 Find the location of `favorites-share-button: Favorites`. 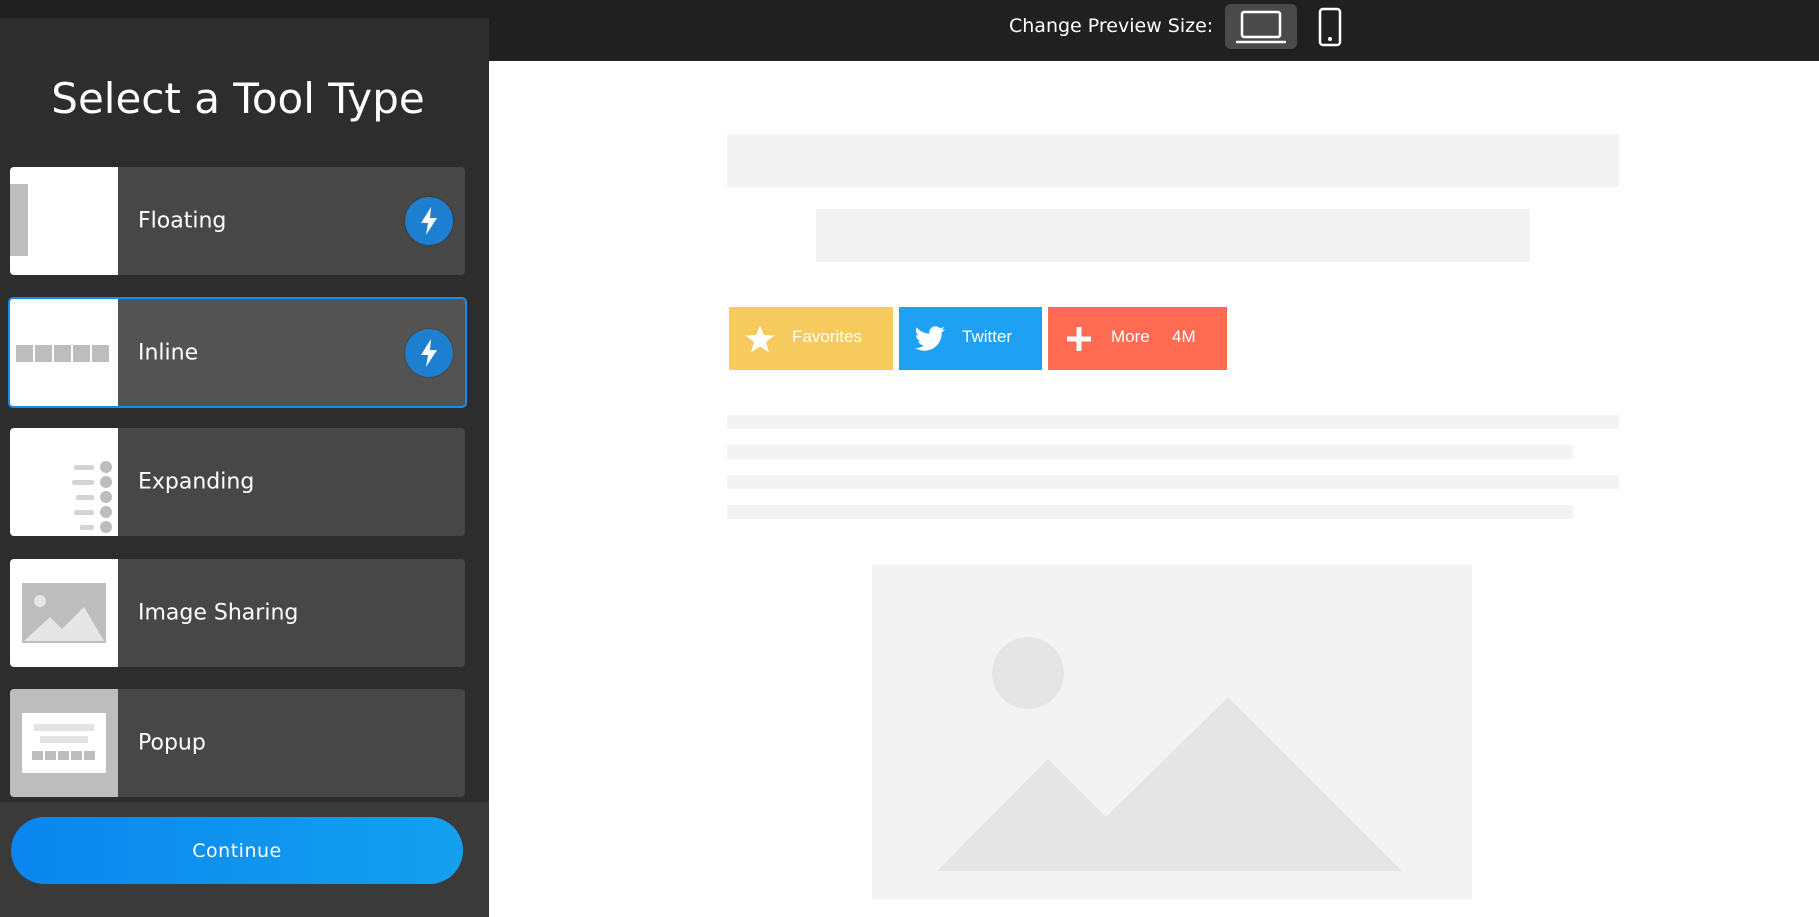

favorites-share-button: Favorites is located at coordinates (811, 338).